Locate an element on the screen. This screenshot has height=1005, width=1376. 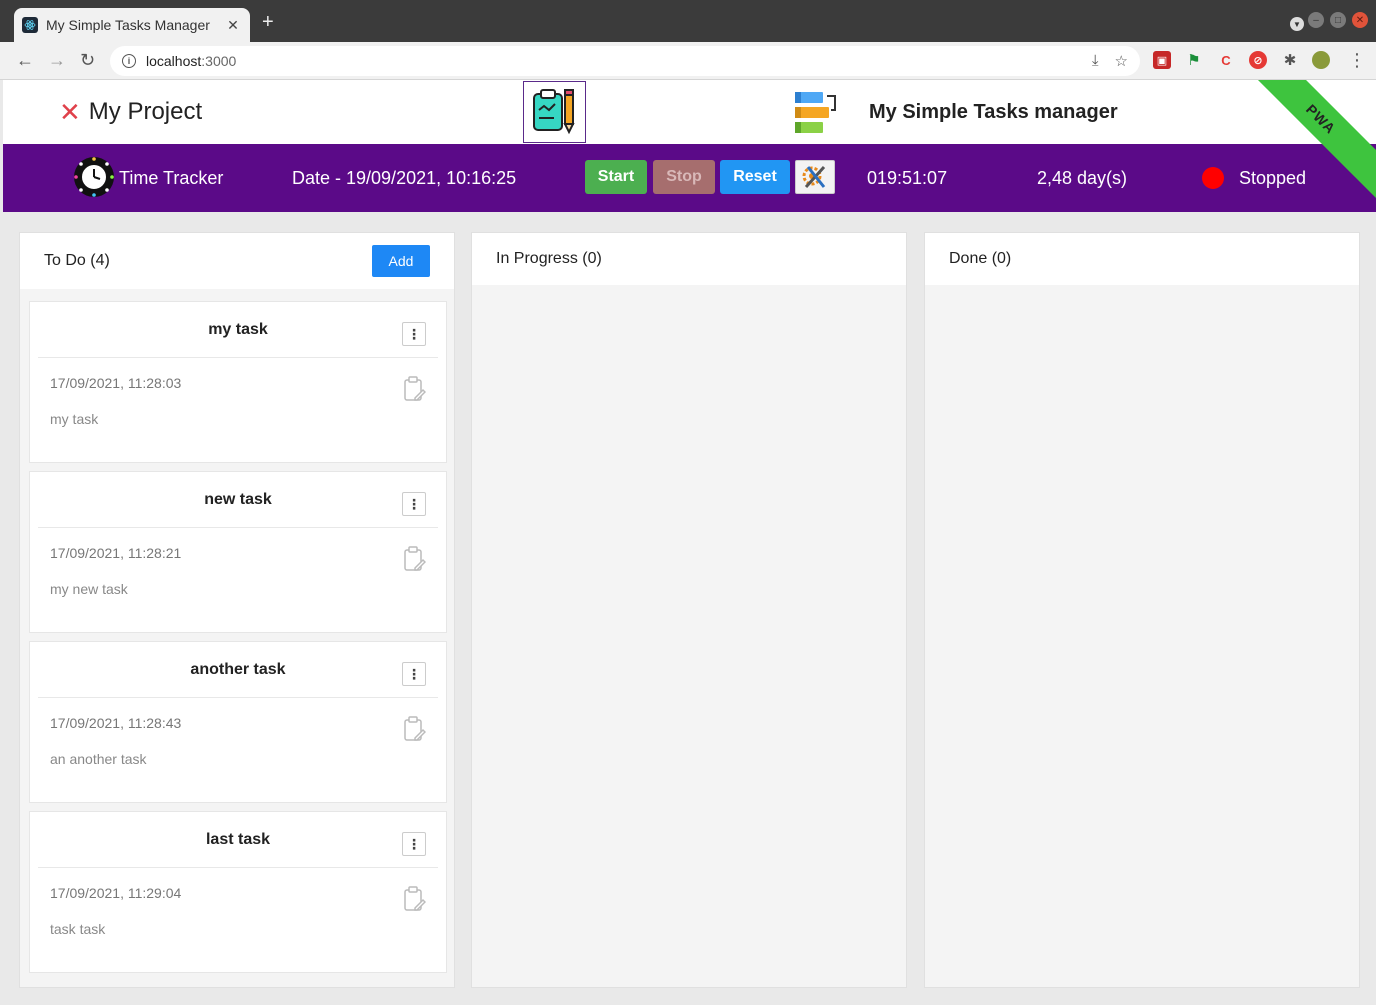
site-info-icon: i is located at coordinates (129, 61).